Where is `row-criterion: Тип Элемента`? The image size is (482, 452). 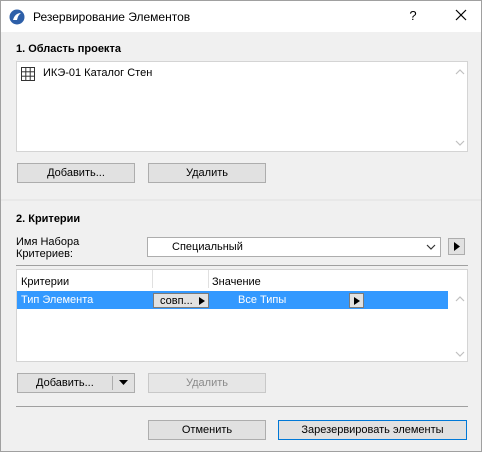
row-criterion: Тип Элемента is located at coordinates (57, 300).